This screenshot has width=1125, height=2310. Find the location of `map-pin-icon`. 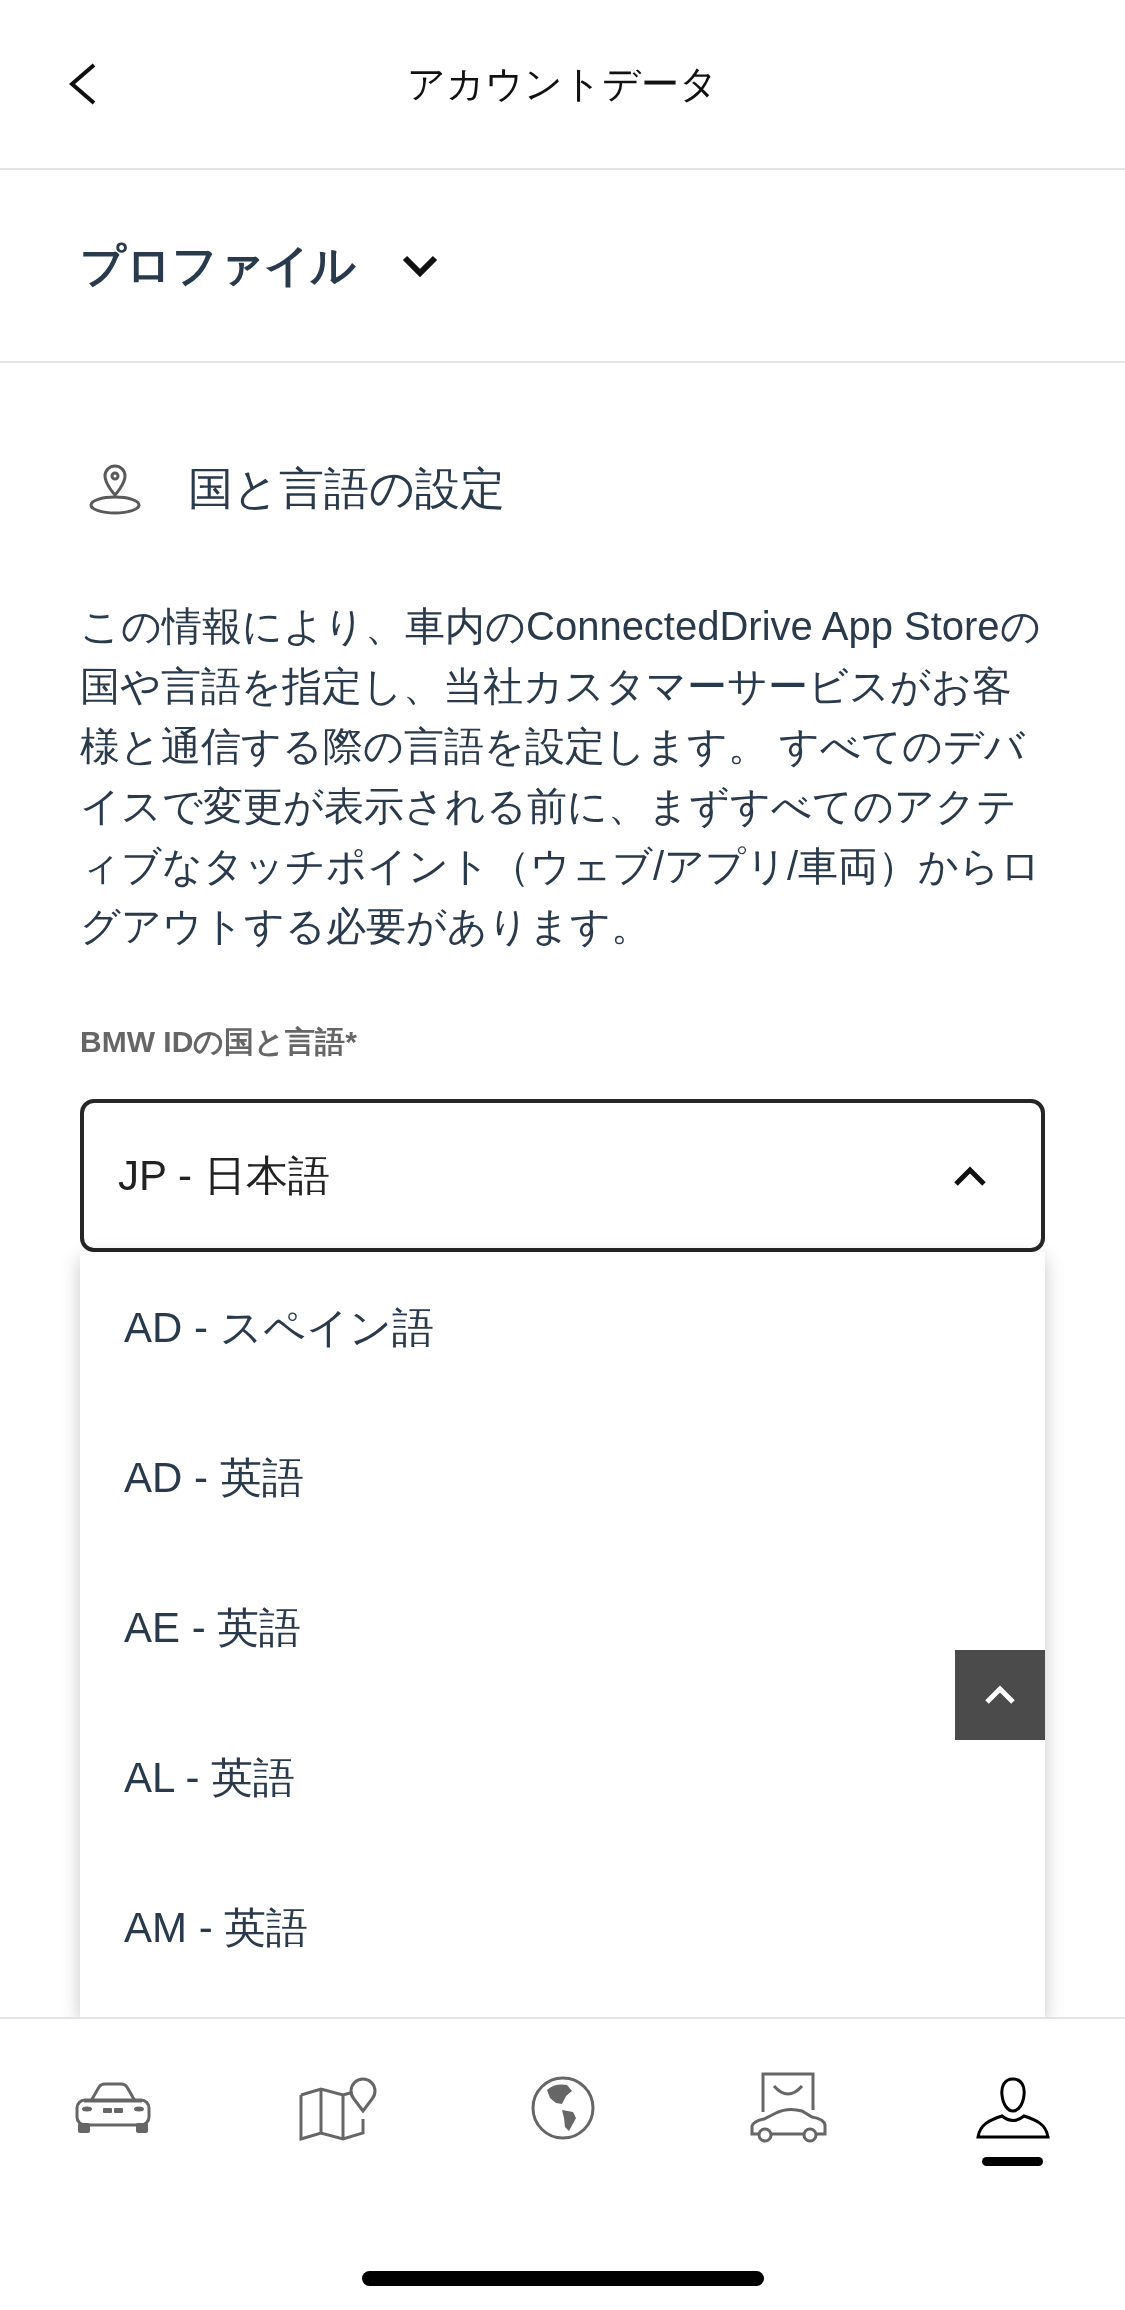

map-pin-icon is located at coordinates (337, 2108).